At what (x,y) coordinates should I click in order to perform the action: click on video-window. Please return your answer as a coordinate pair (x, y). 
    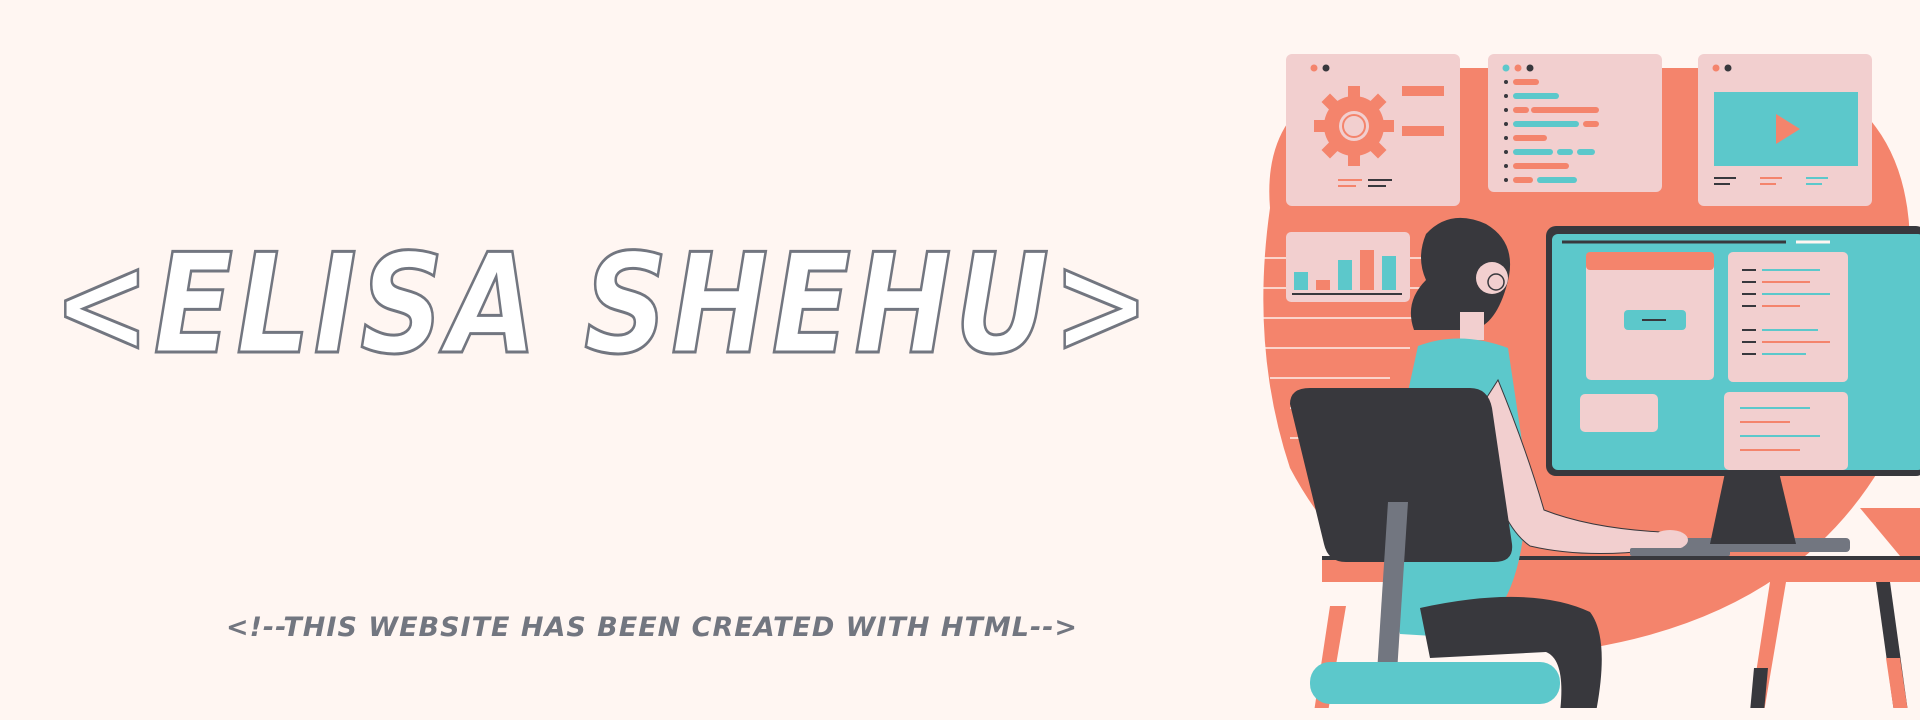
    Looking at the image, I should click on (1785, 130).